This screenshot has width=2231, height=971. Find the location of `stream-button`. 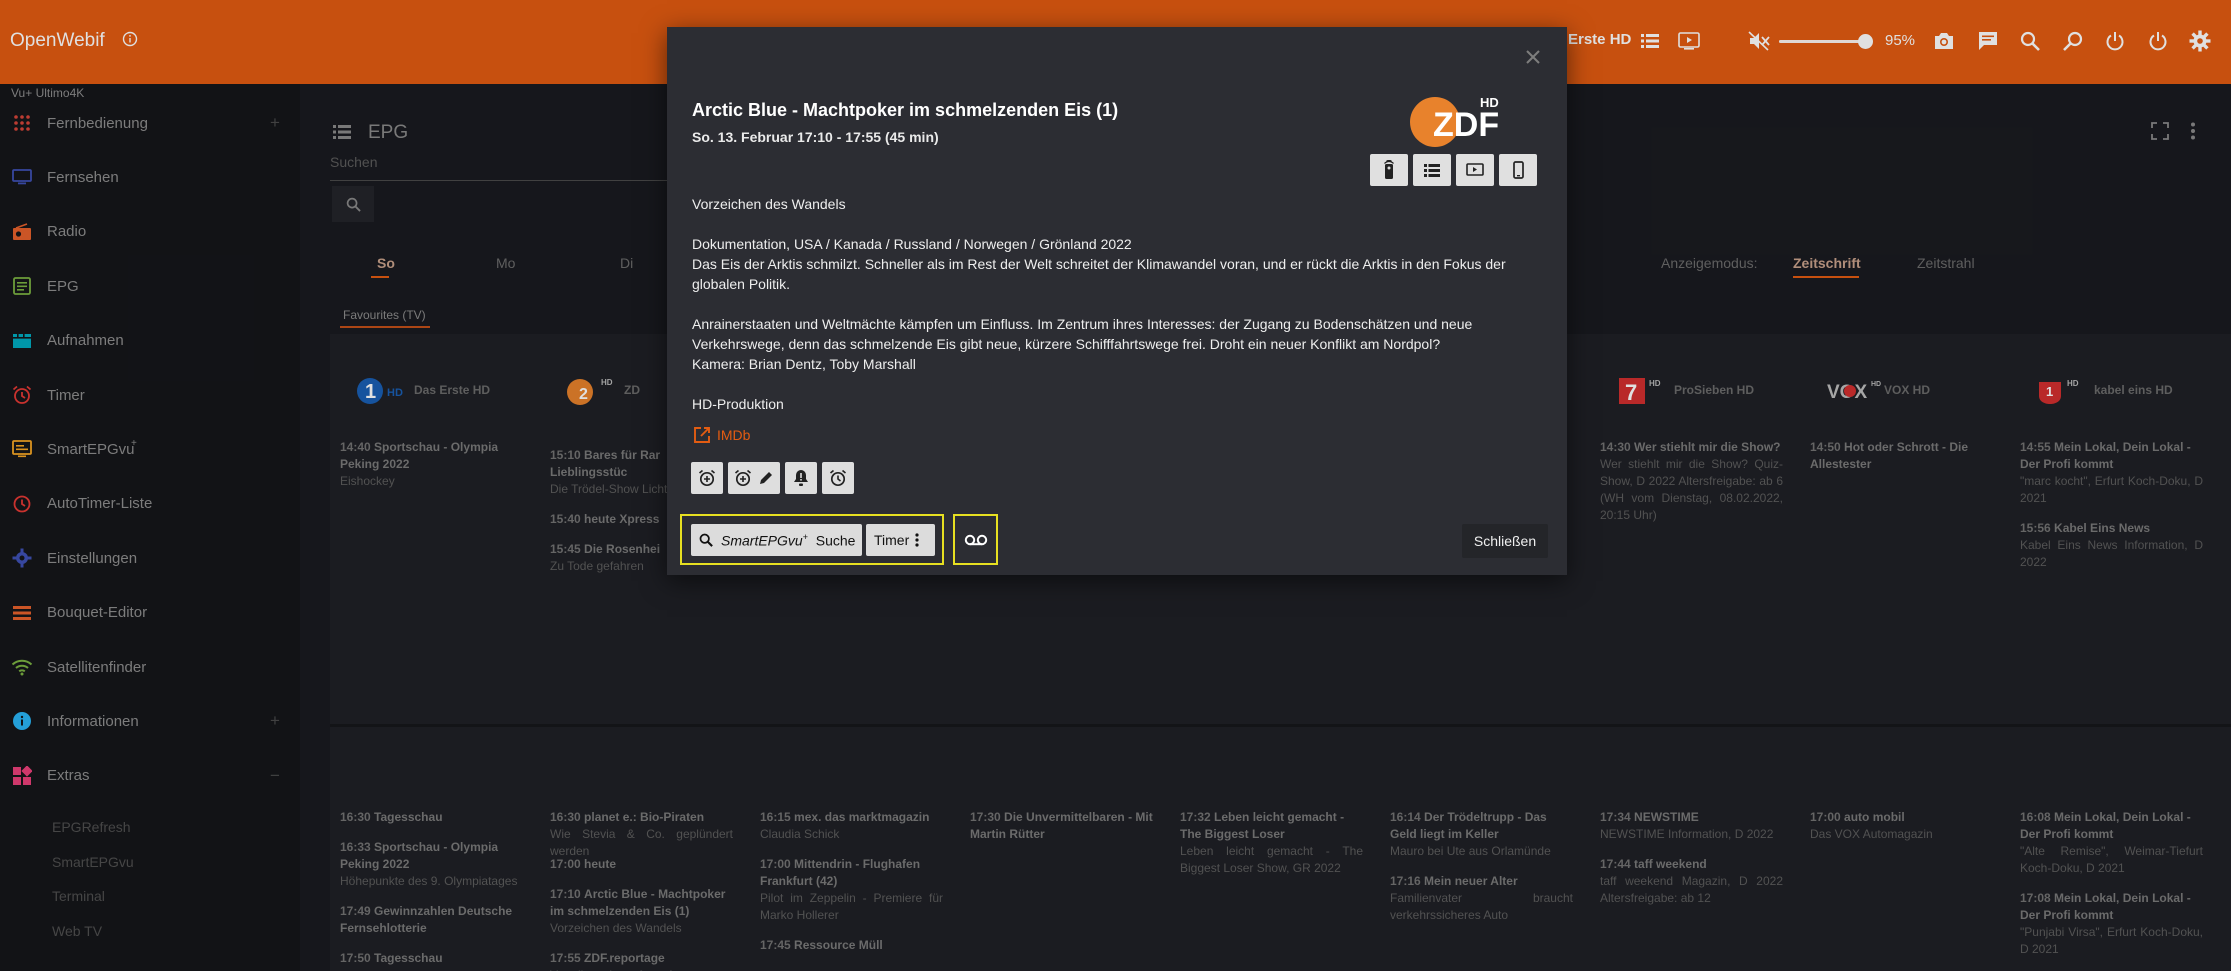

stream-button is located at coordinates (1475, 170).